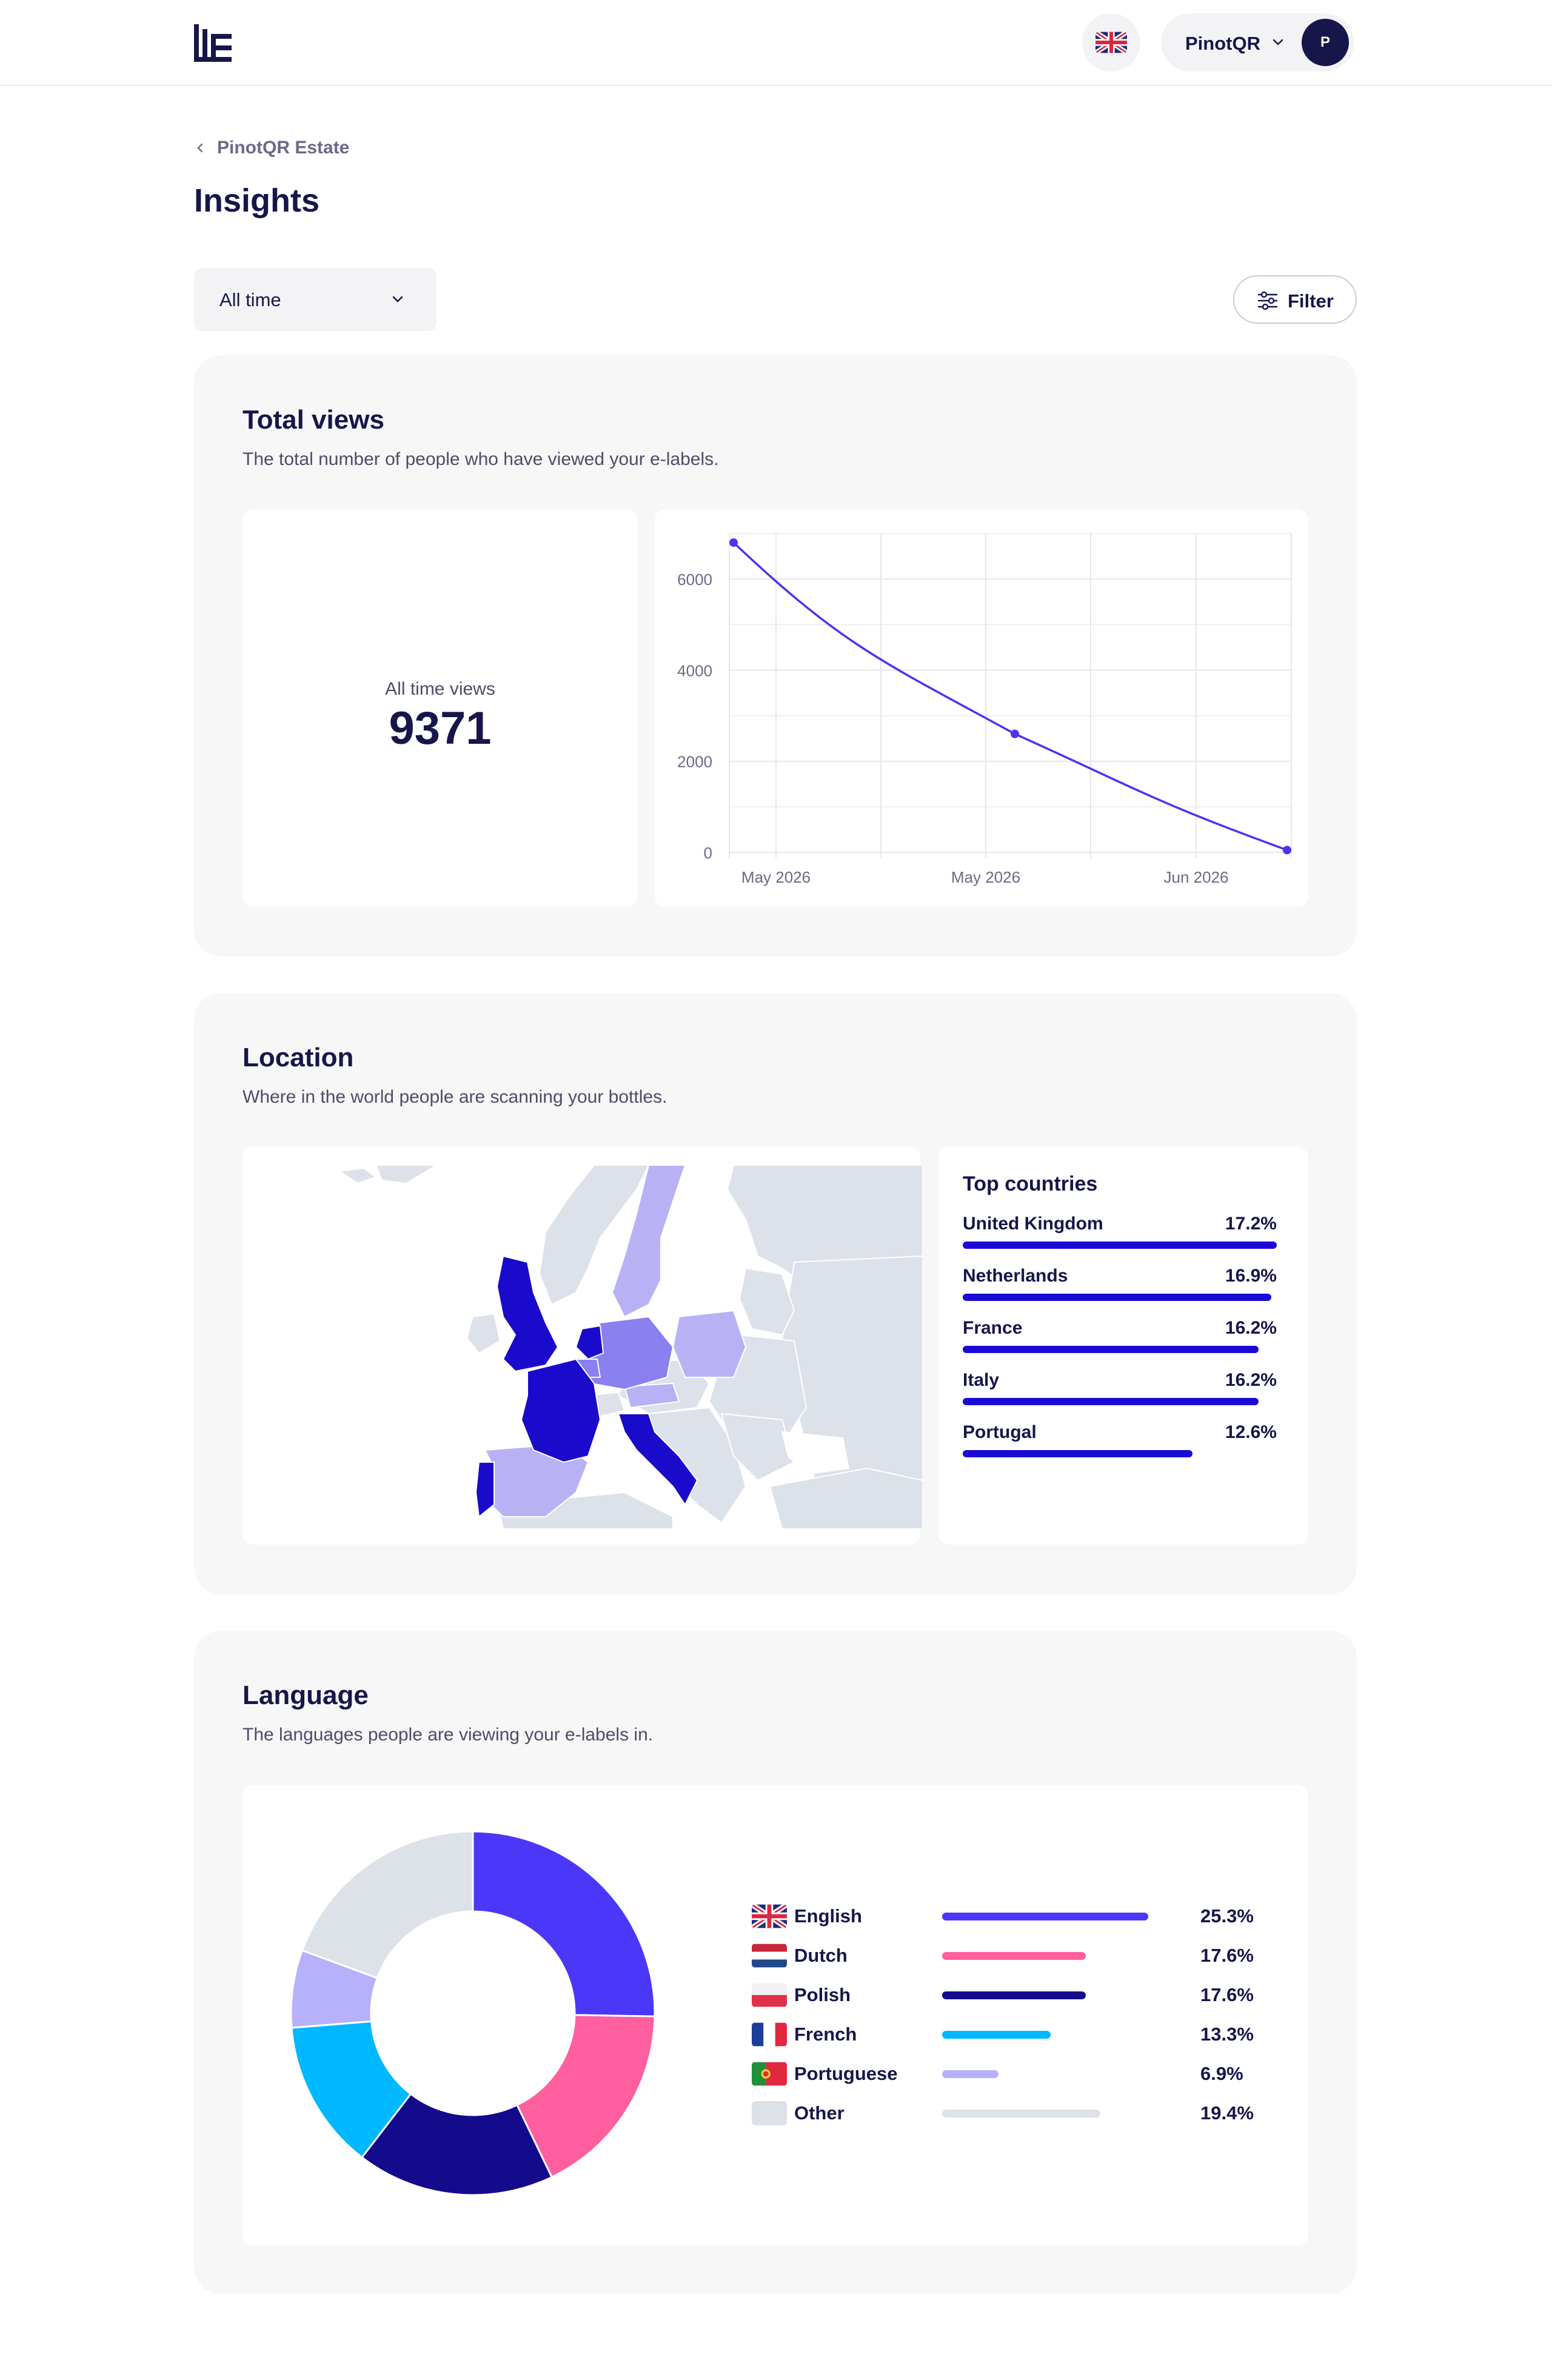  What do you see at coordinates (1311, 301) in the screenshot?
I see `filter-label: Filter` at bounding box center [1311, 301].